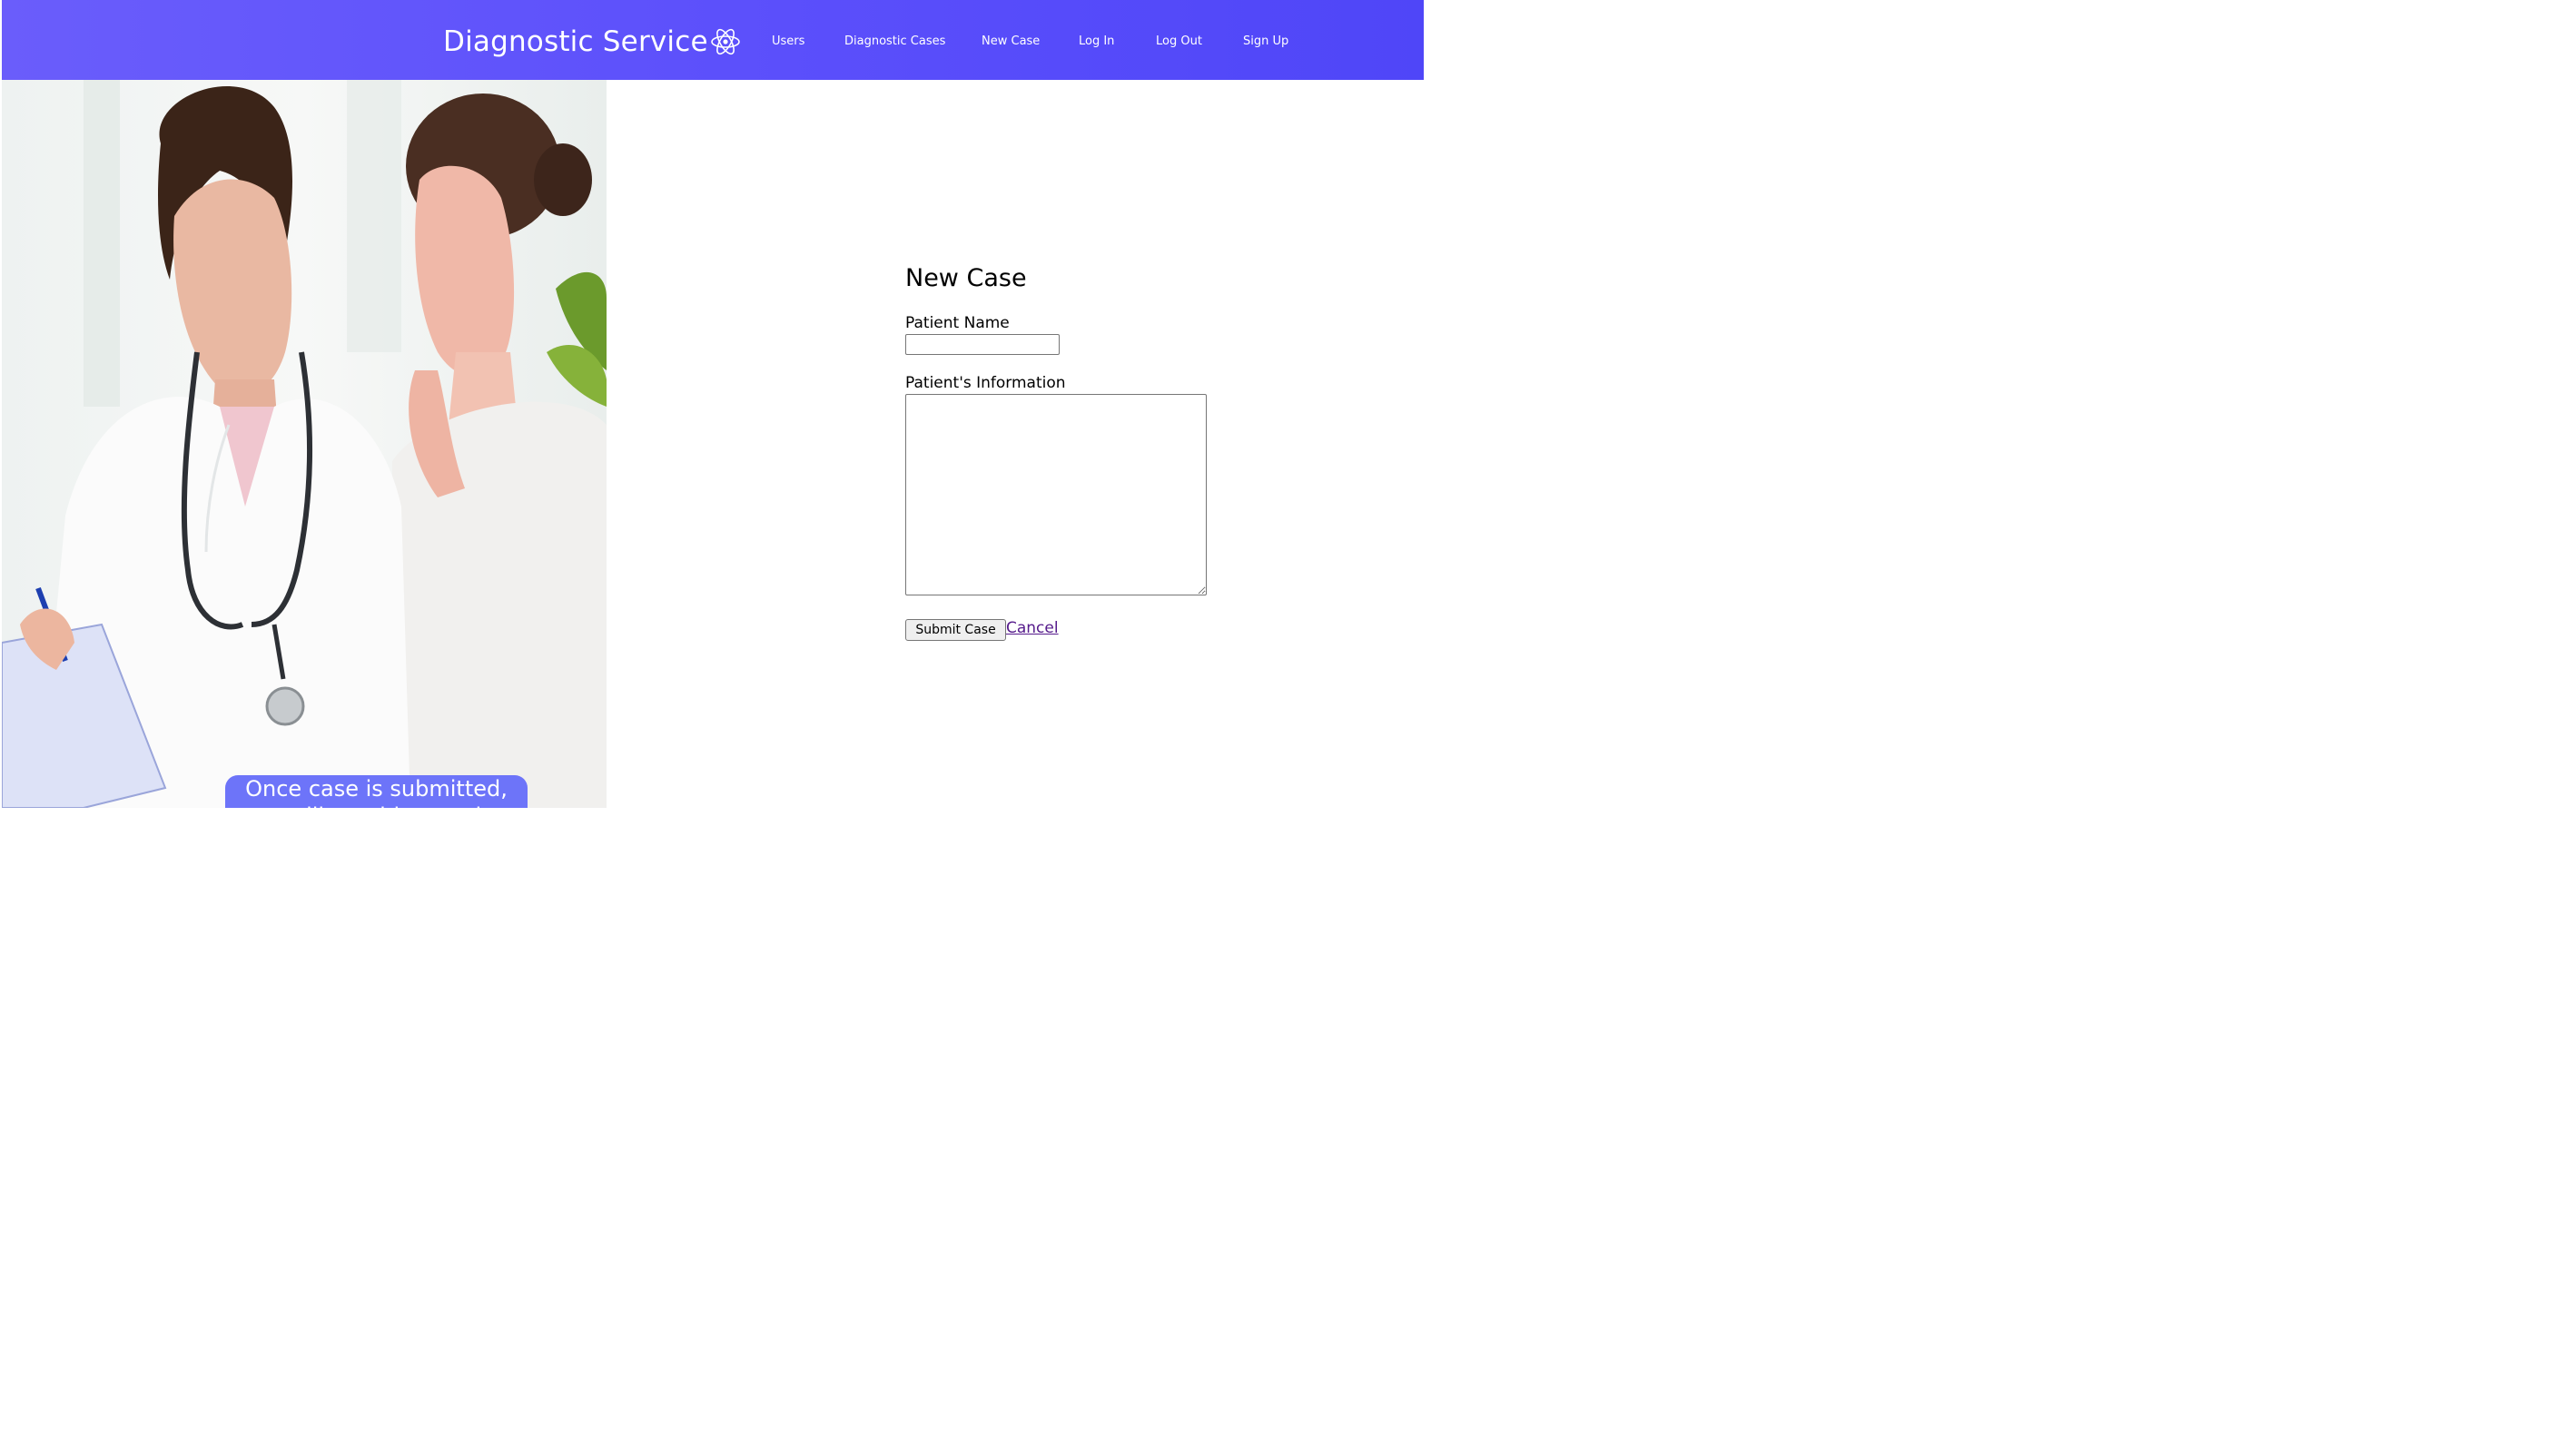 The width and height of the screenshot is (2566, 1456). Describe the element at coordinates (1032, 628) in the screenshot. I see `cancel-link: Cancel` at that location.